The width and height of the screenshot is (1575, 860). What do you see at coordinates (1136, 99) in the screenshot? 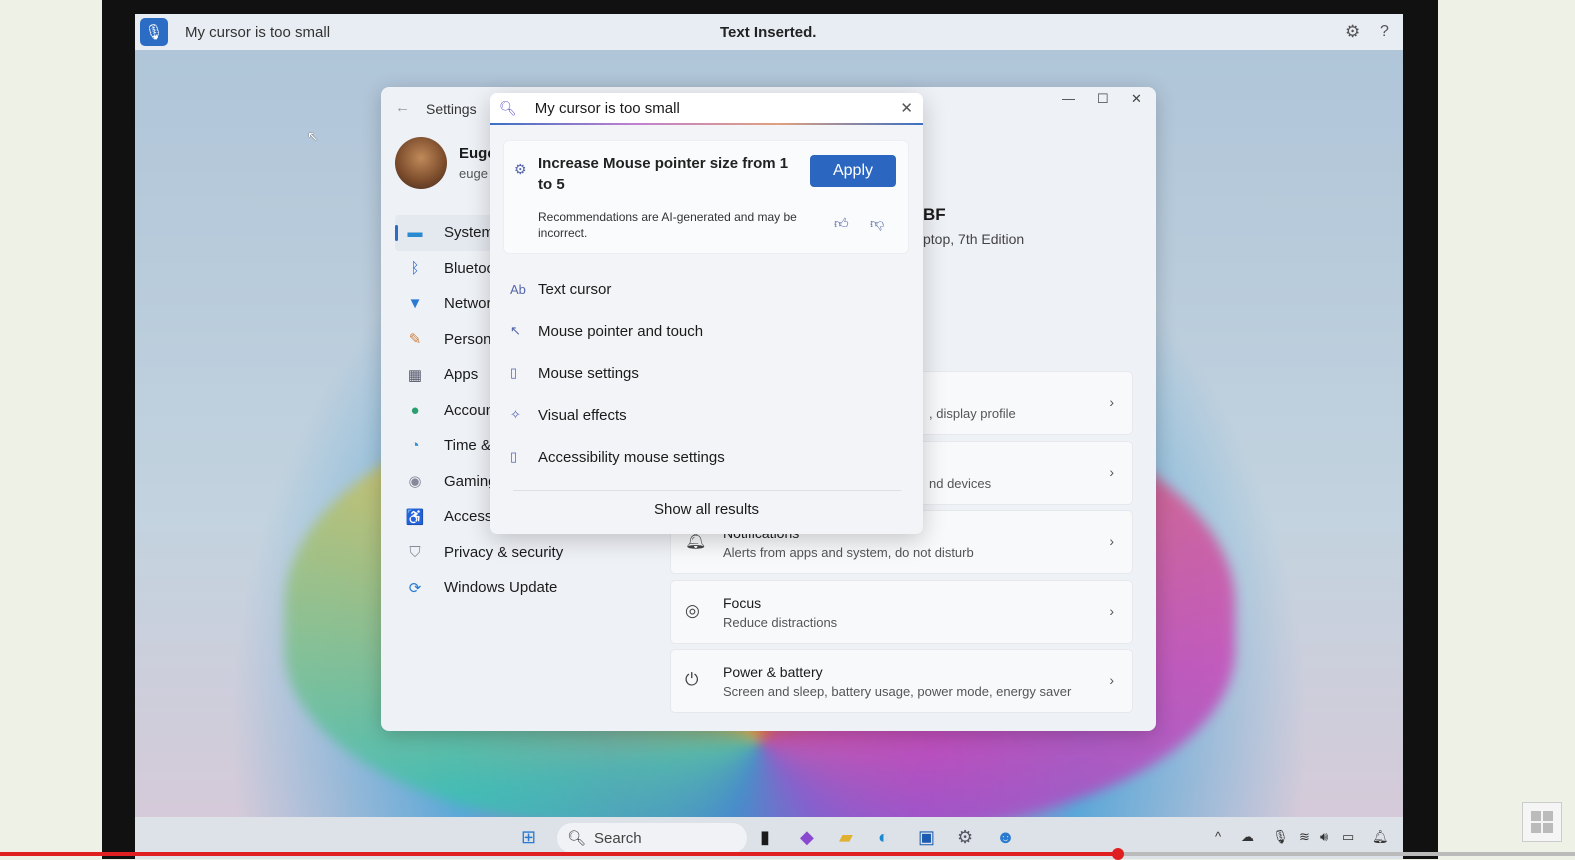
I see `close-button: ✕` at bounding box center [1136, 99].